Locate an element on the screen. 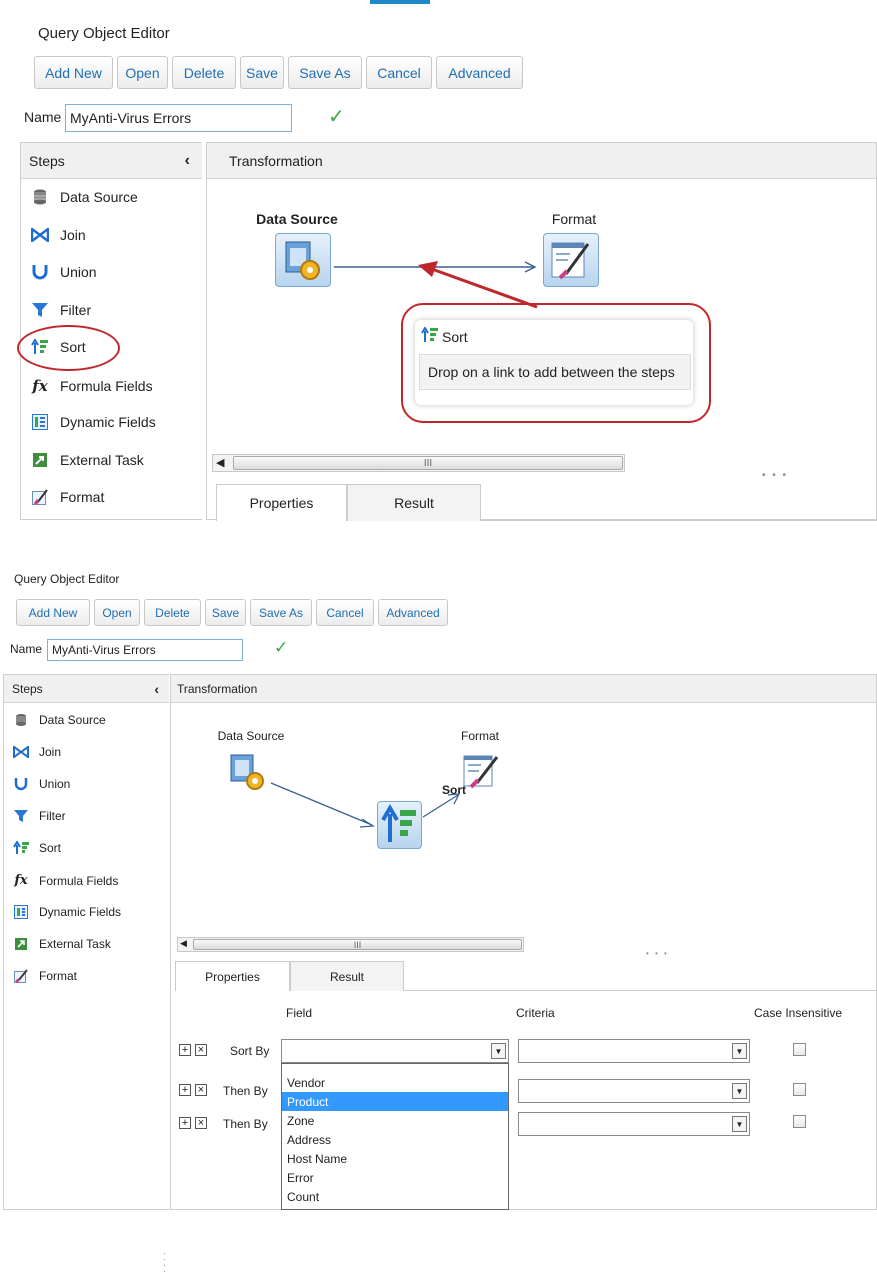  step-sort: Sort is located at coordinates (37, 848).